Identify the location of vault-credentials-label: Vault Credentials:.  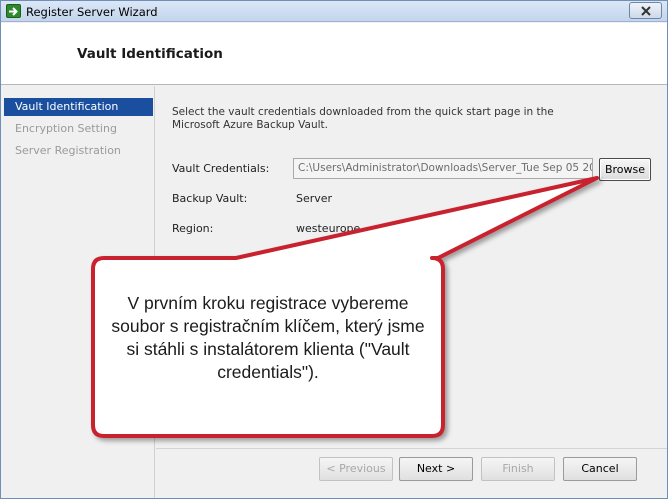
(221, 168).